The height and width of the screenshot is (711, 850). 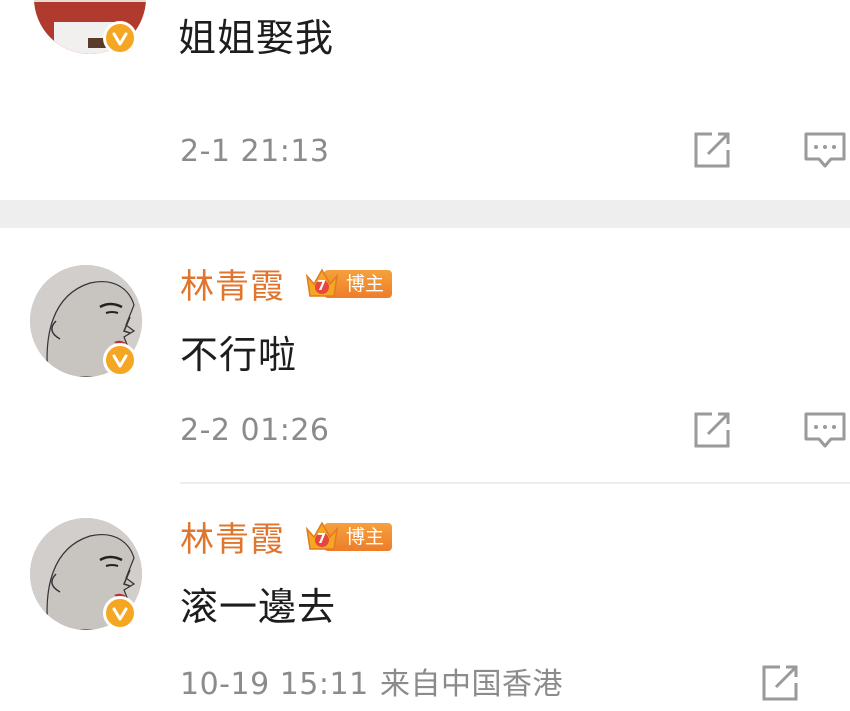 What do you see at coordinates (515, 483) in the screenshot?
I see `divider` at bounding box center [515, 483].